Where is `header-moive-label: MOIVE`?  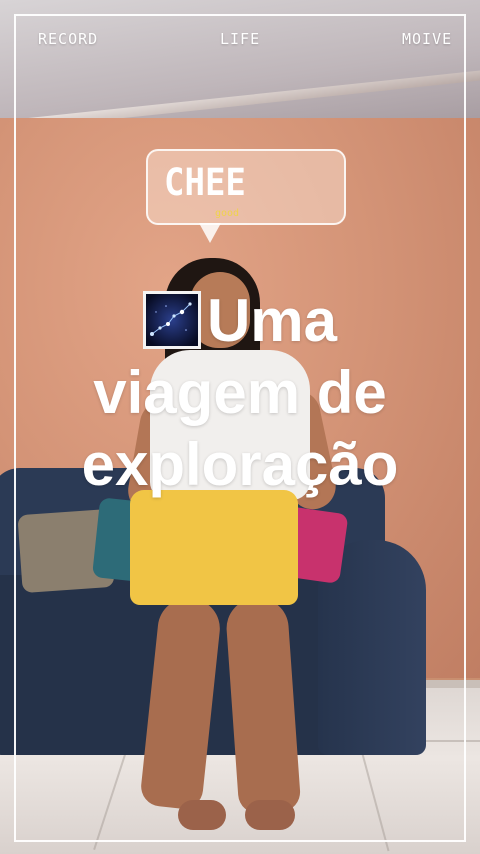
header-moive-label: MOIVE is located at coordinates (427, 39).